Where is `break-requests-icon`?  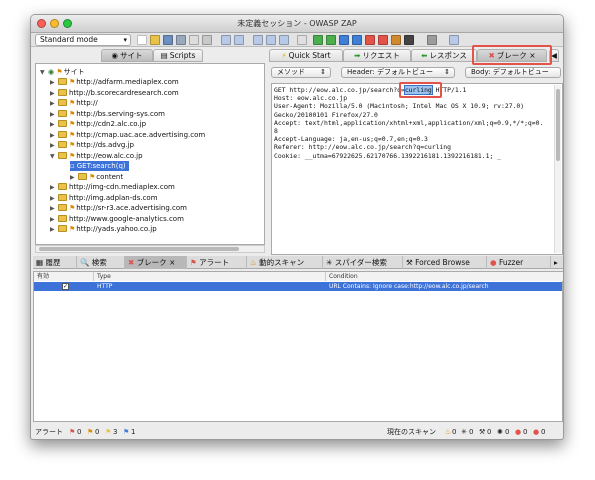 break-requests-icon is located at coordinates (318, 40).